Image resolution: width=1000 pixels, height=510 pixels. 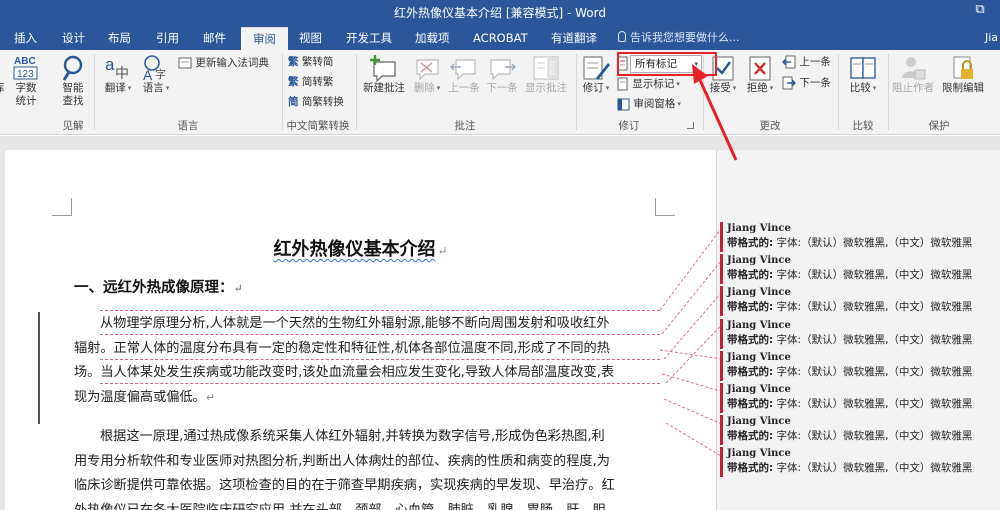 What do you see at coordinates (546, 88) in the screenshot?
I see `show-comments-label: 显示批注` at bounding box center [546, 88].